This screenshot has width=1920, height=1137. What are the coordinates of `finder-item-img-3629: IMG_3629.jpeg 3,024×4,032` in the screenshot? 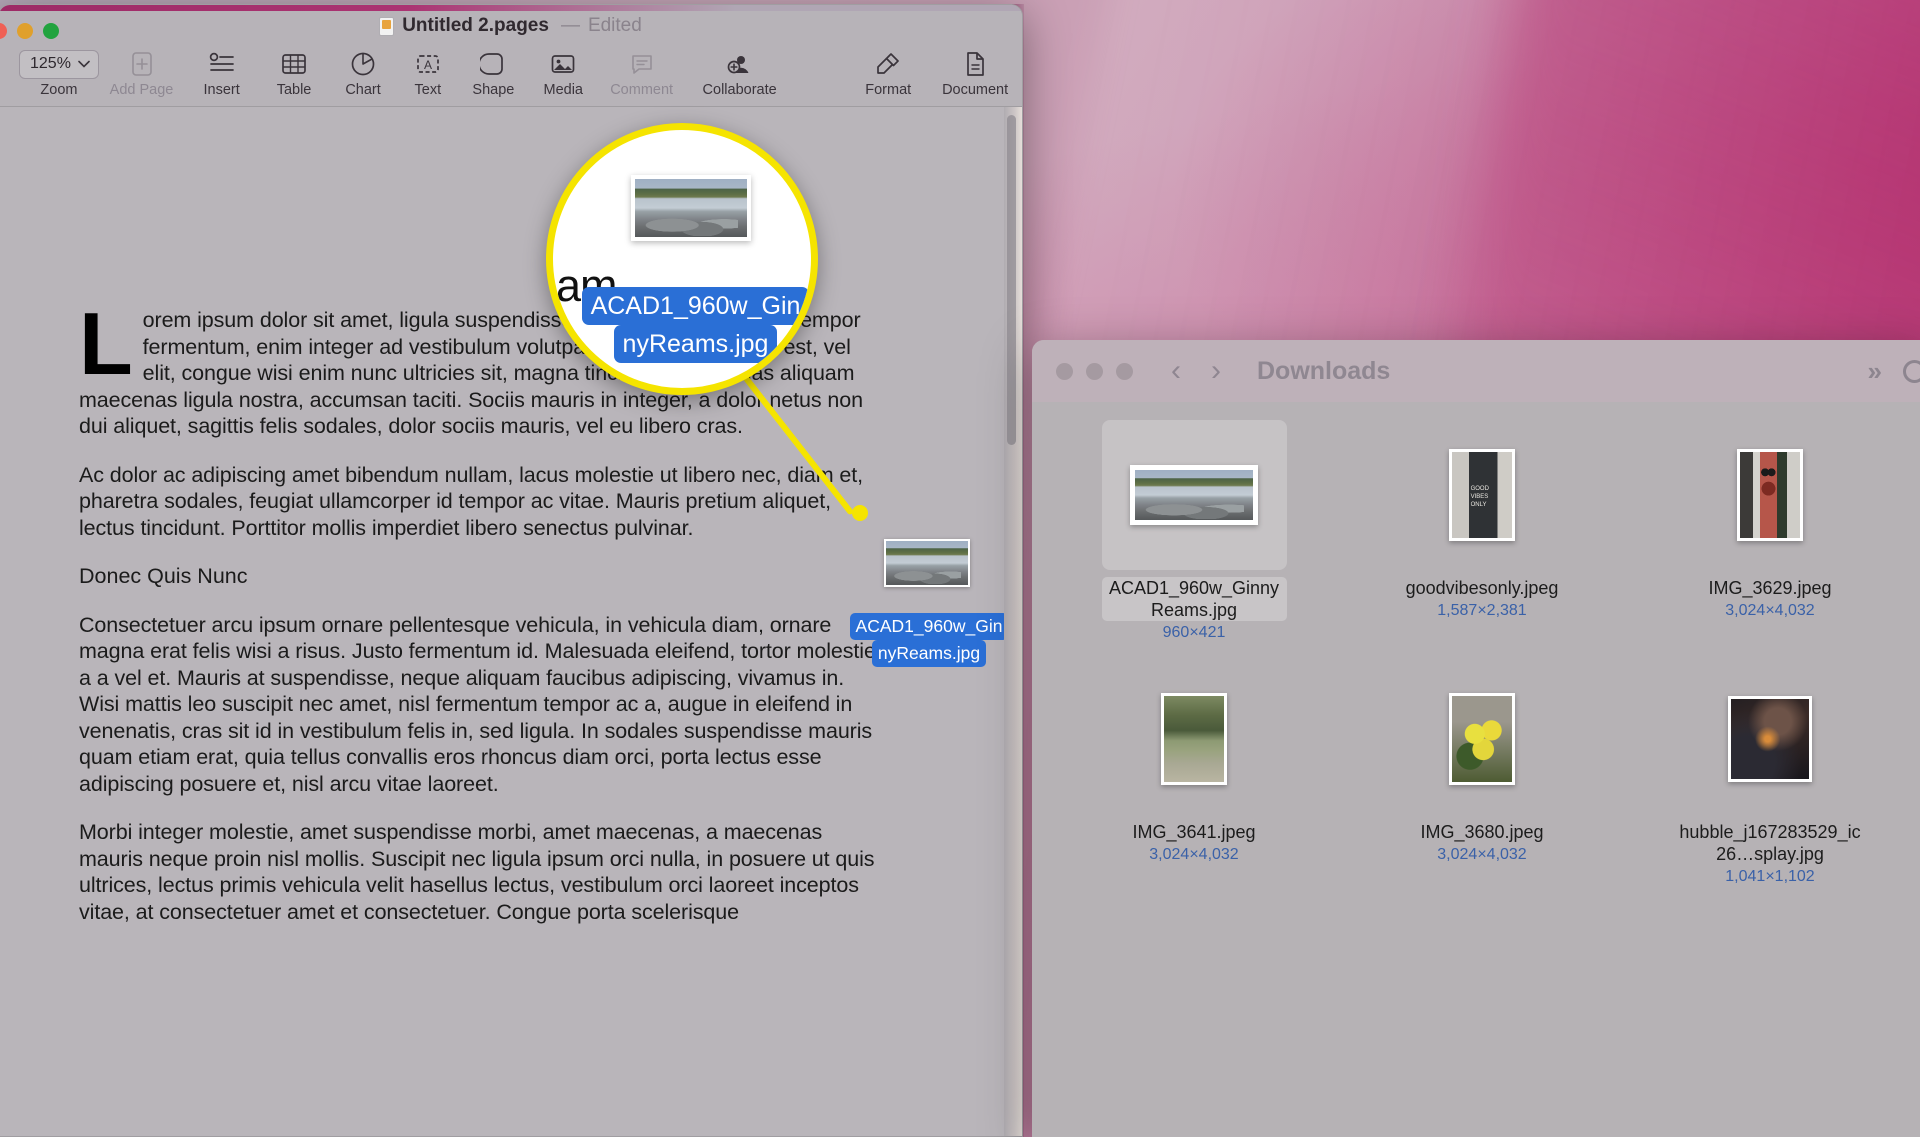 It's located at (1770, 531).